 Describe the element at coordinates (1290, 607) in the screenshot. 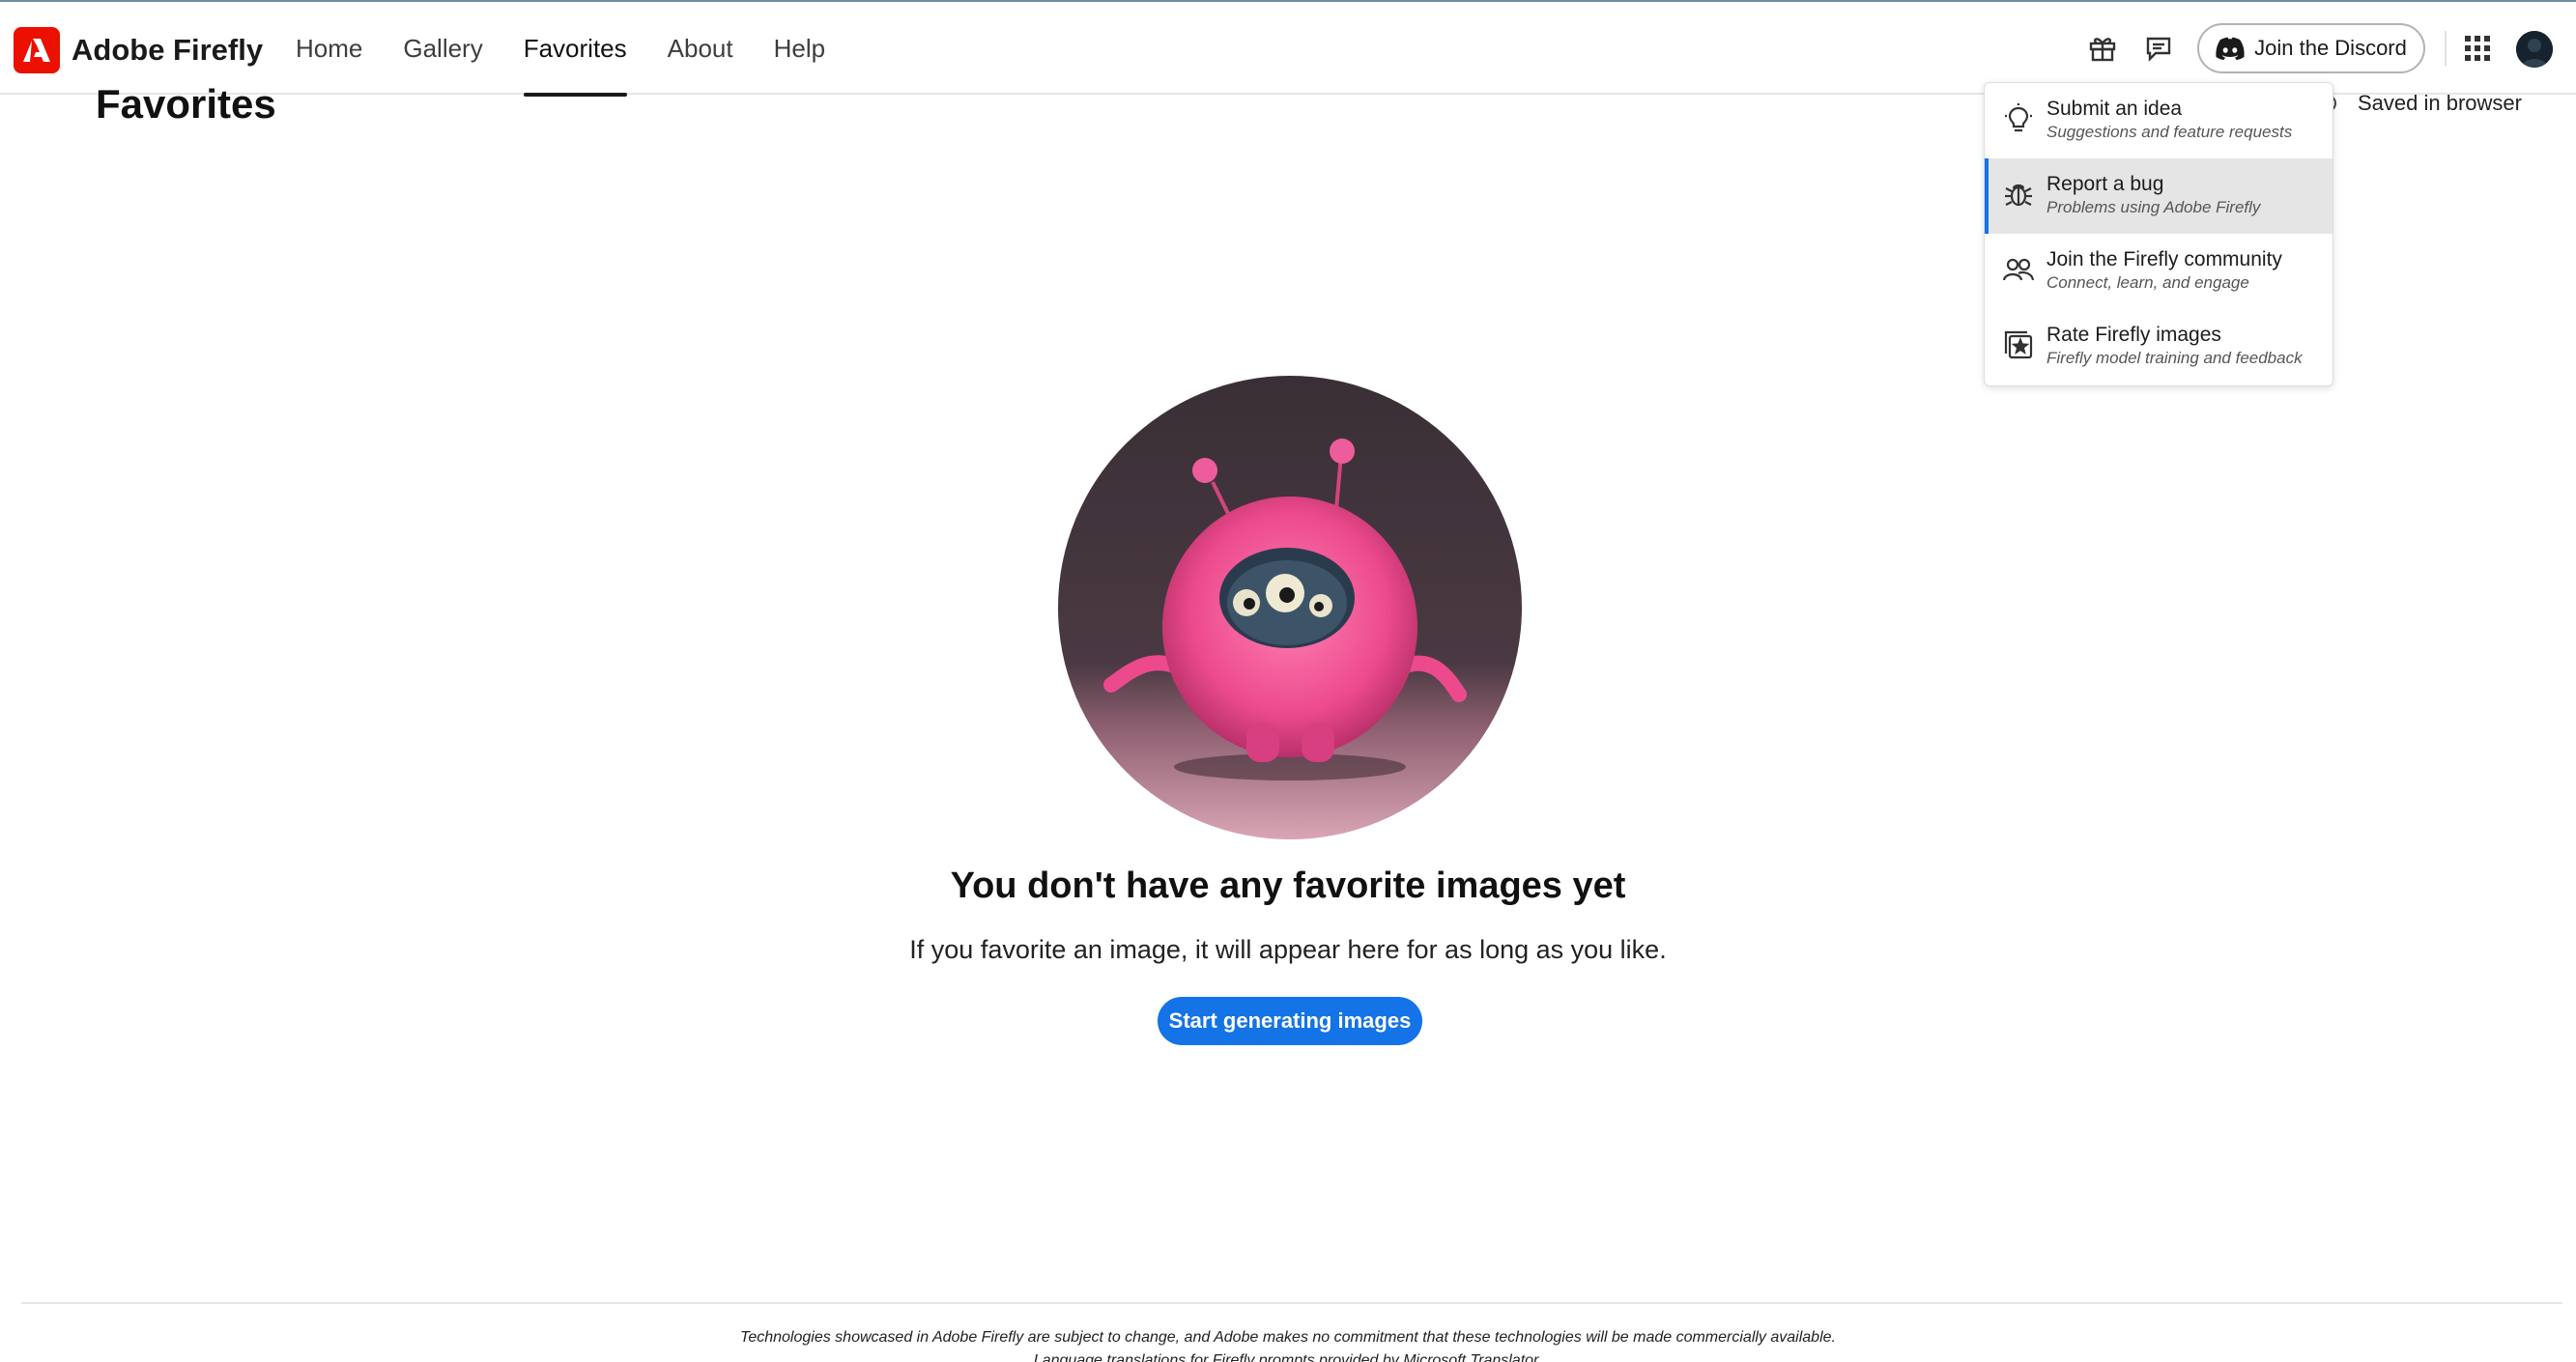

I see `empty-state-illustration` at that location.